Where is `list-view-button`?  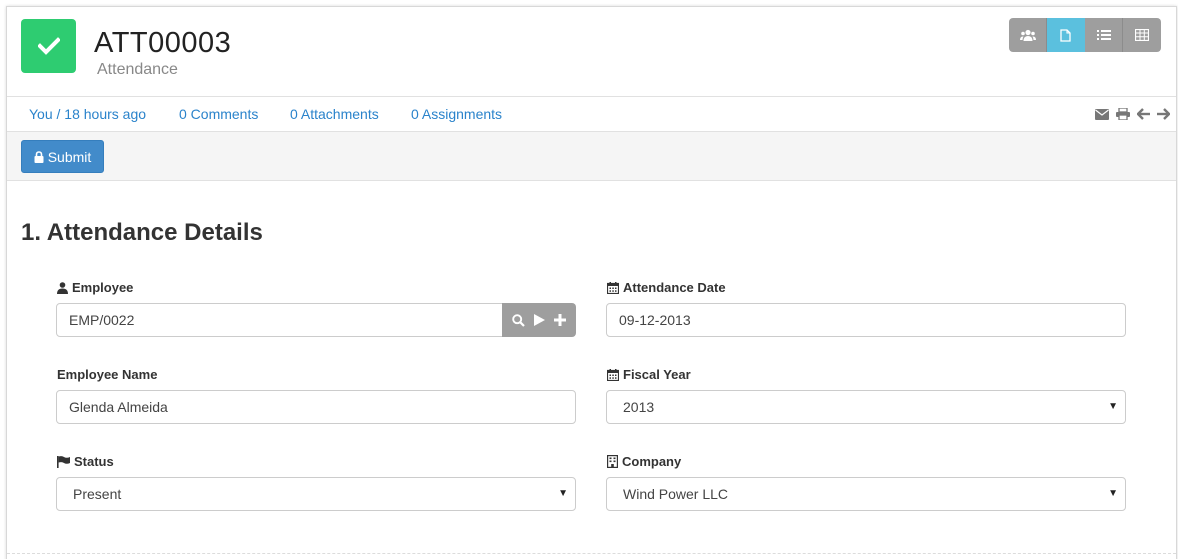
list-view-button is located at coordinates (1104, 35).